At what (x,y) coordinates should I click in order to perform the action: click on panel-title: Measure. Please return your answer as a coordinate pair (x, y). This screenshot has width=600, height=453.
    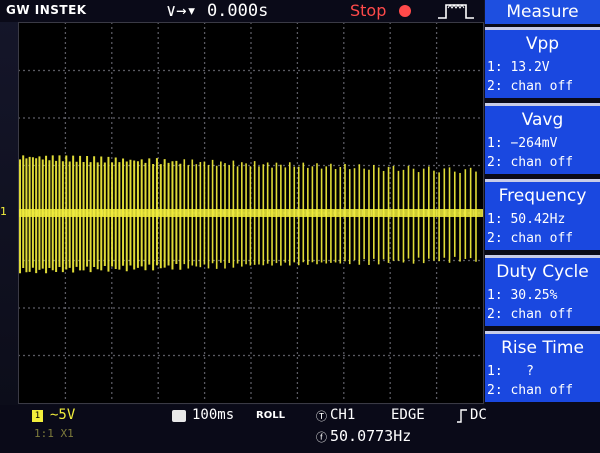
    Looking at the image, I should click on (542, 12).